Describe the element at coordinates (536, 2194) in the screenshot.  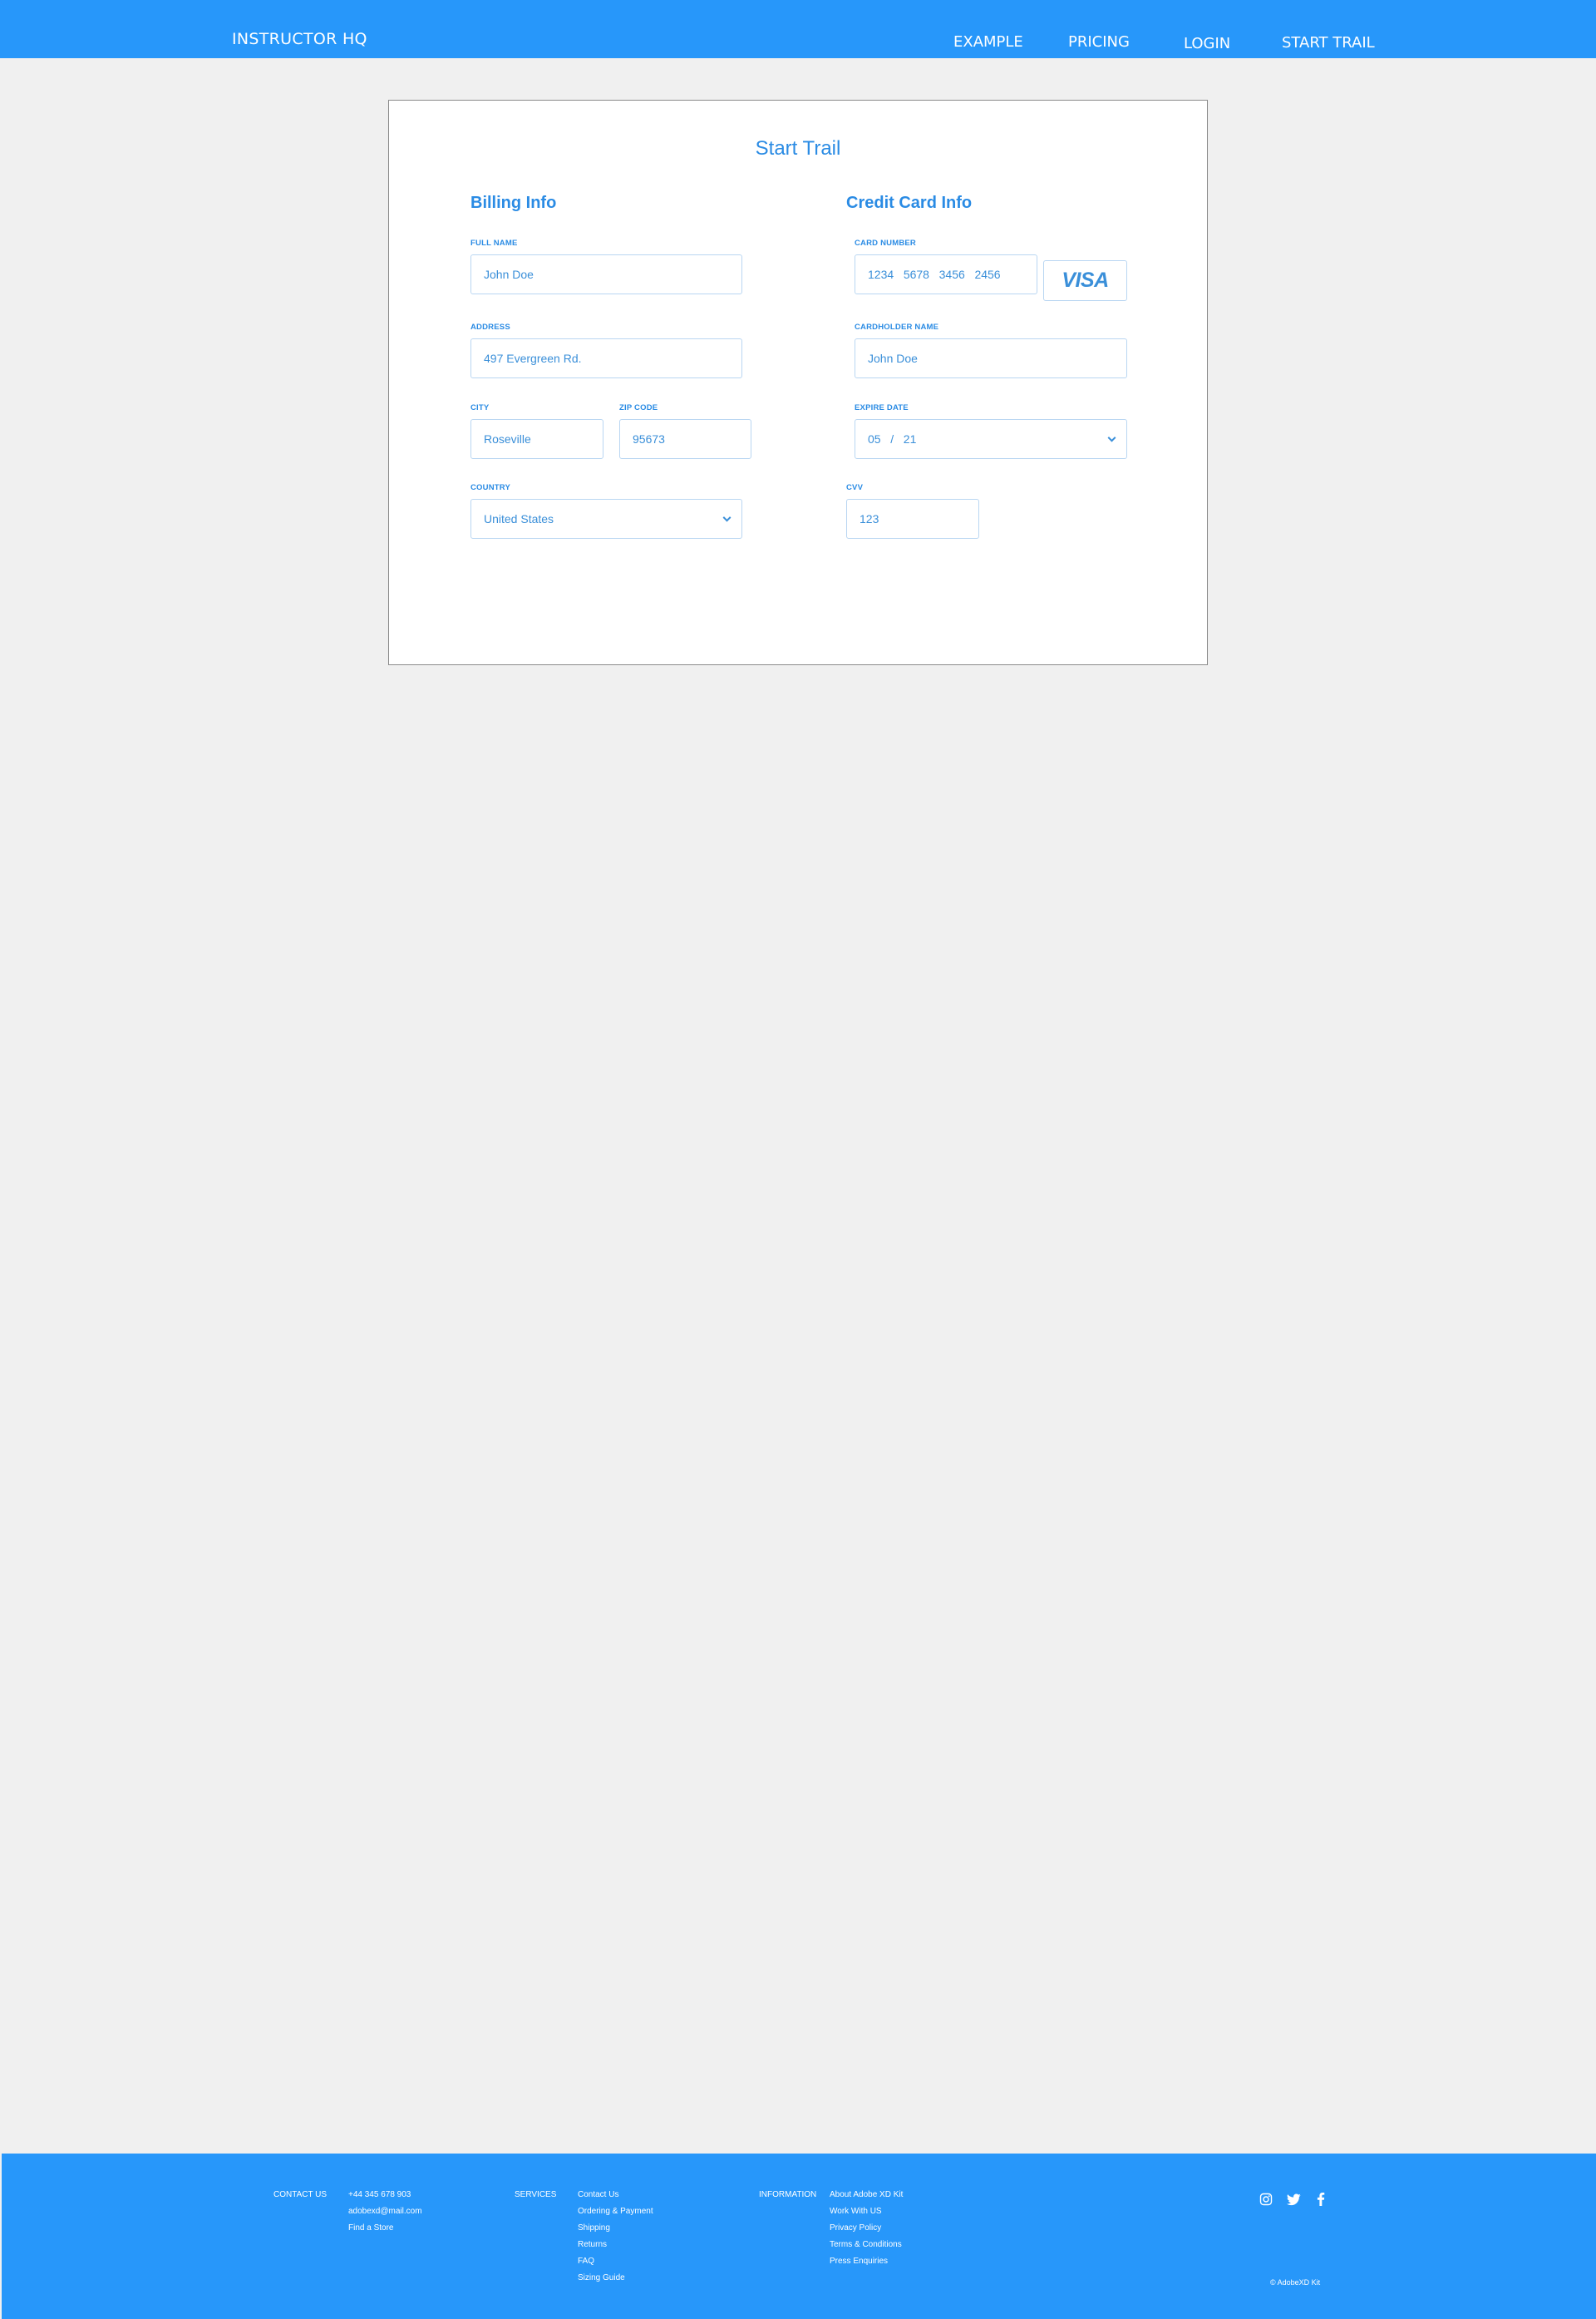
I see `footer-services-heading: SERVICES` at that location.